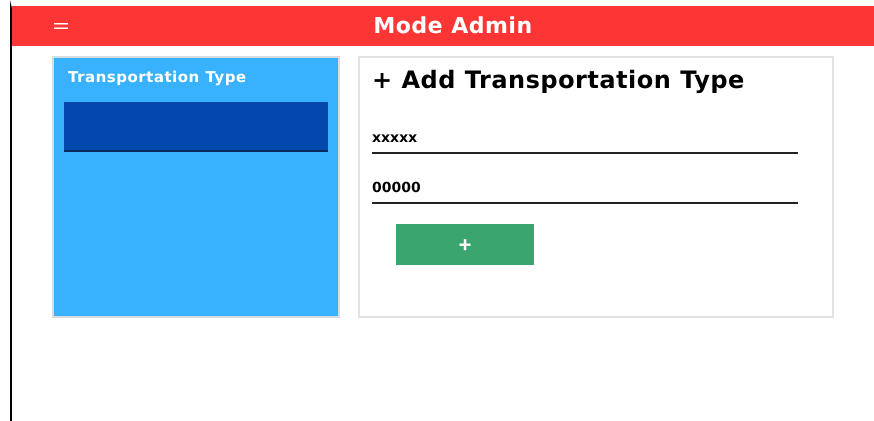  What do you see at coordinates (452, 26) in the screenshot?
I see `app-title: Mode Admin` at bounding box center [452, 26].